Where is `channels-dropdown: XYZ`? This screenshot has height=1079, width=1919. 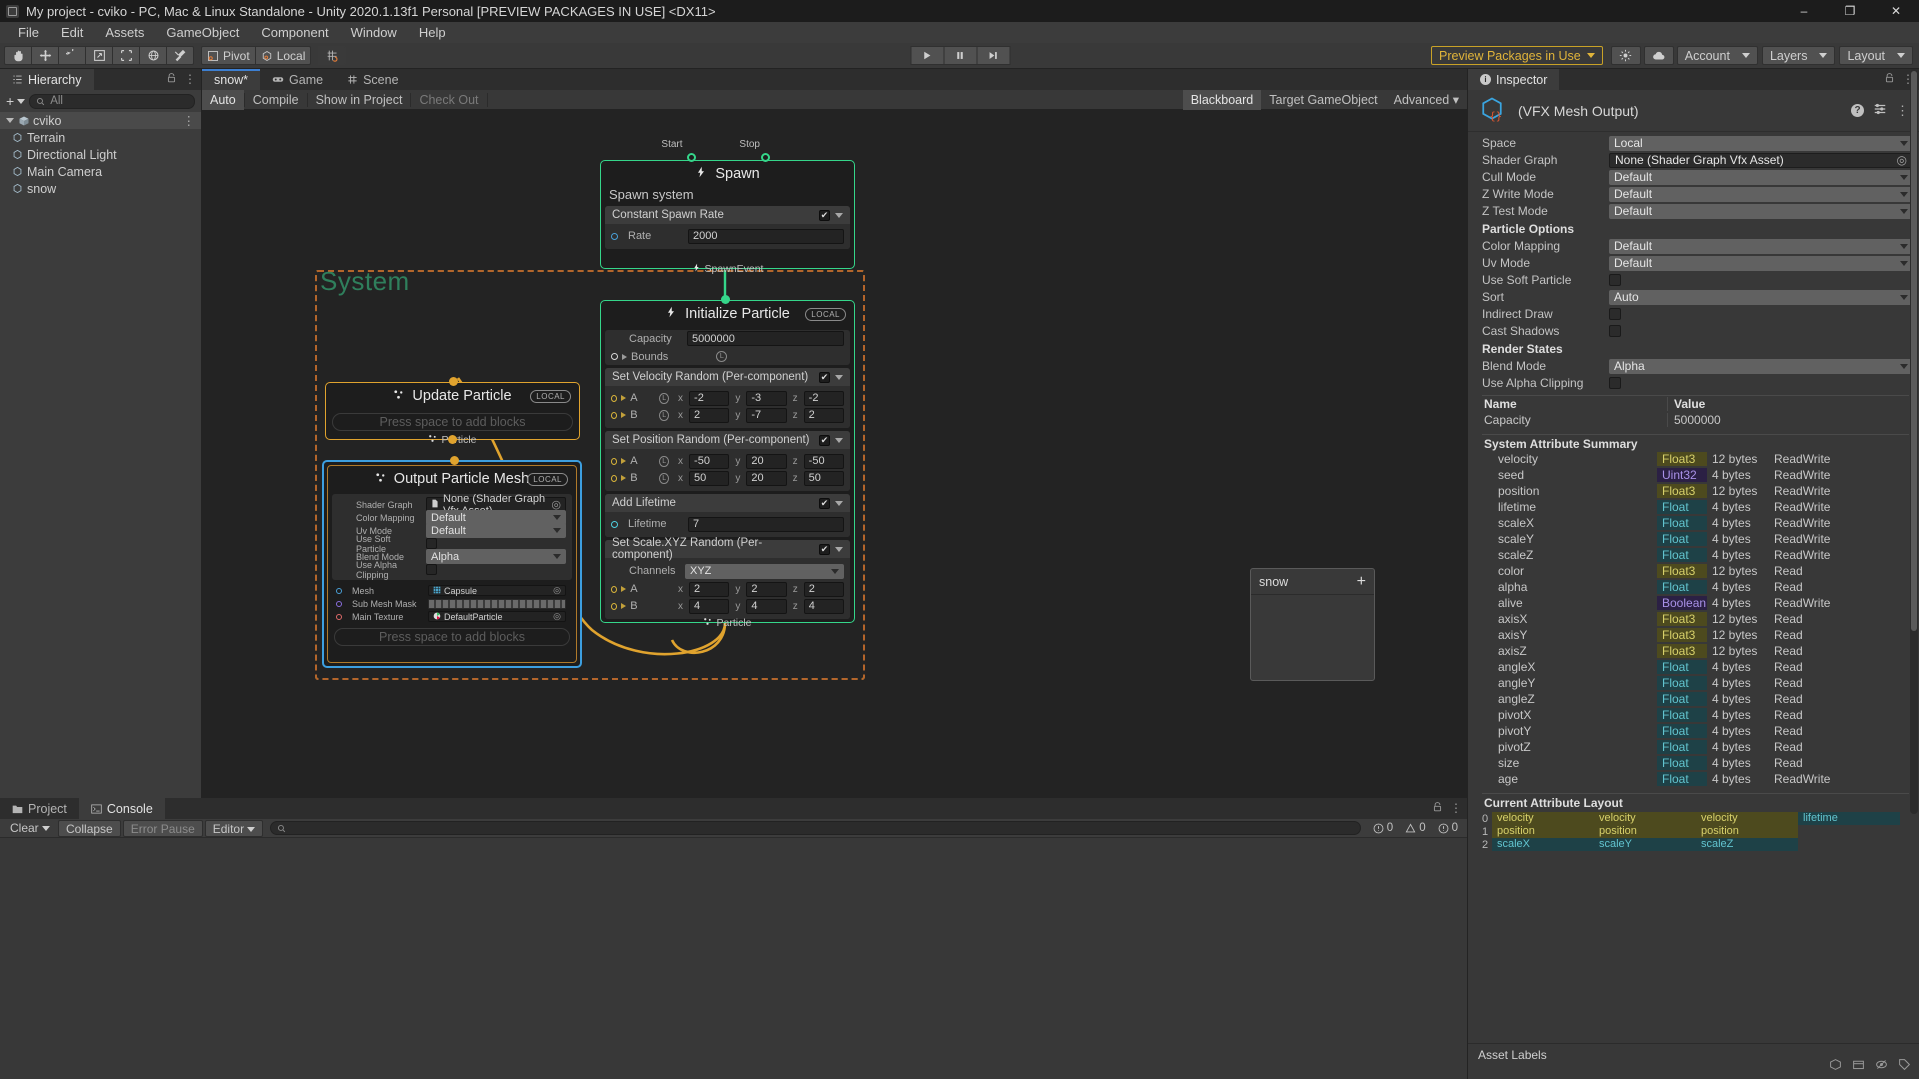
channels-dropdown: XYZ is located at coordinates (764, 571).